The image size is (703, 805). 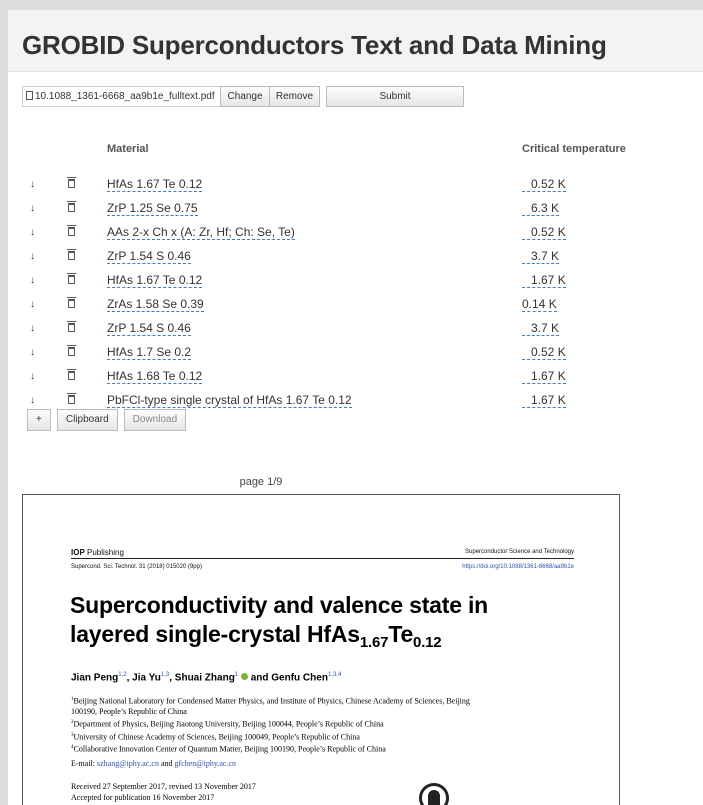 What do you see at coordinates (122, 675) in the screenshot?
I see `author-sup: 1,2` at bounding box center [122, 675].